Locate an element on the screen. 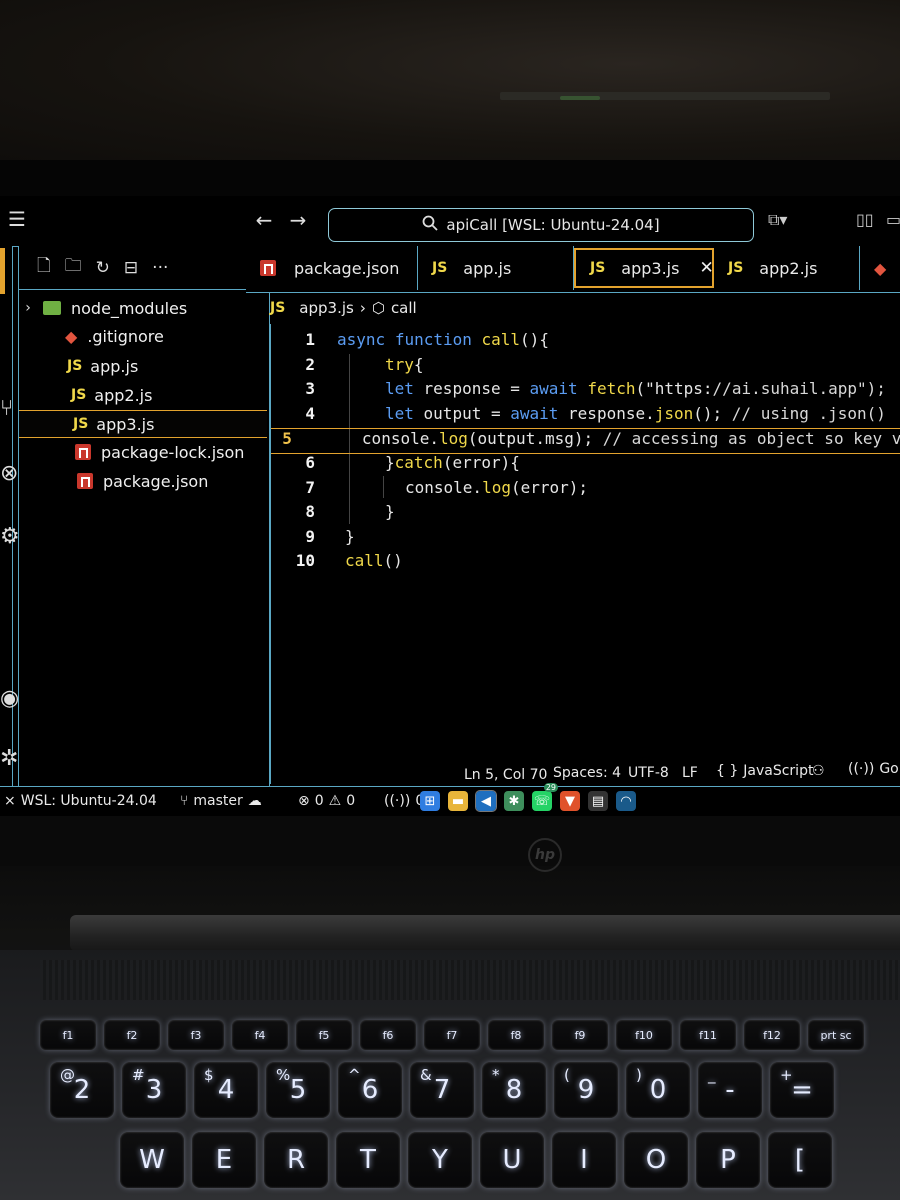 The image size is (900, 1200). tree-item-label: .gitignore is located at coordinates (125, 336).